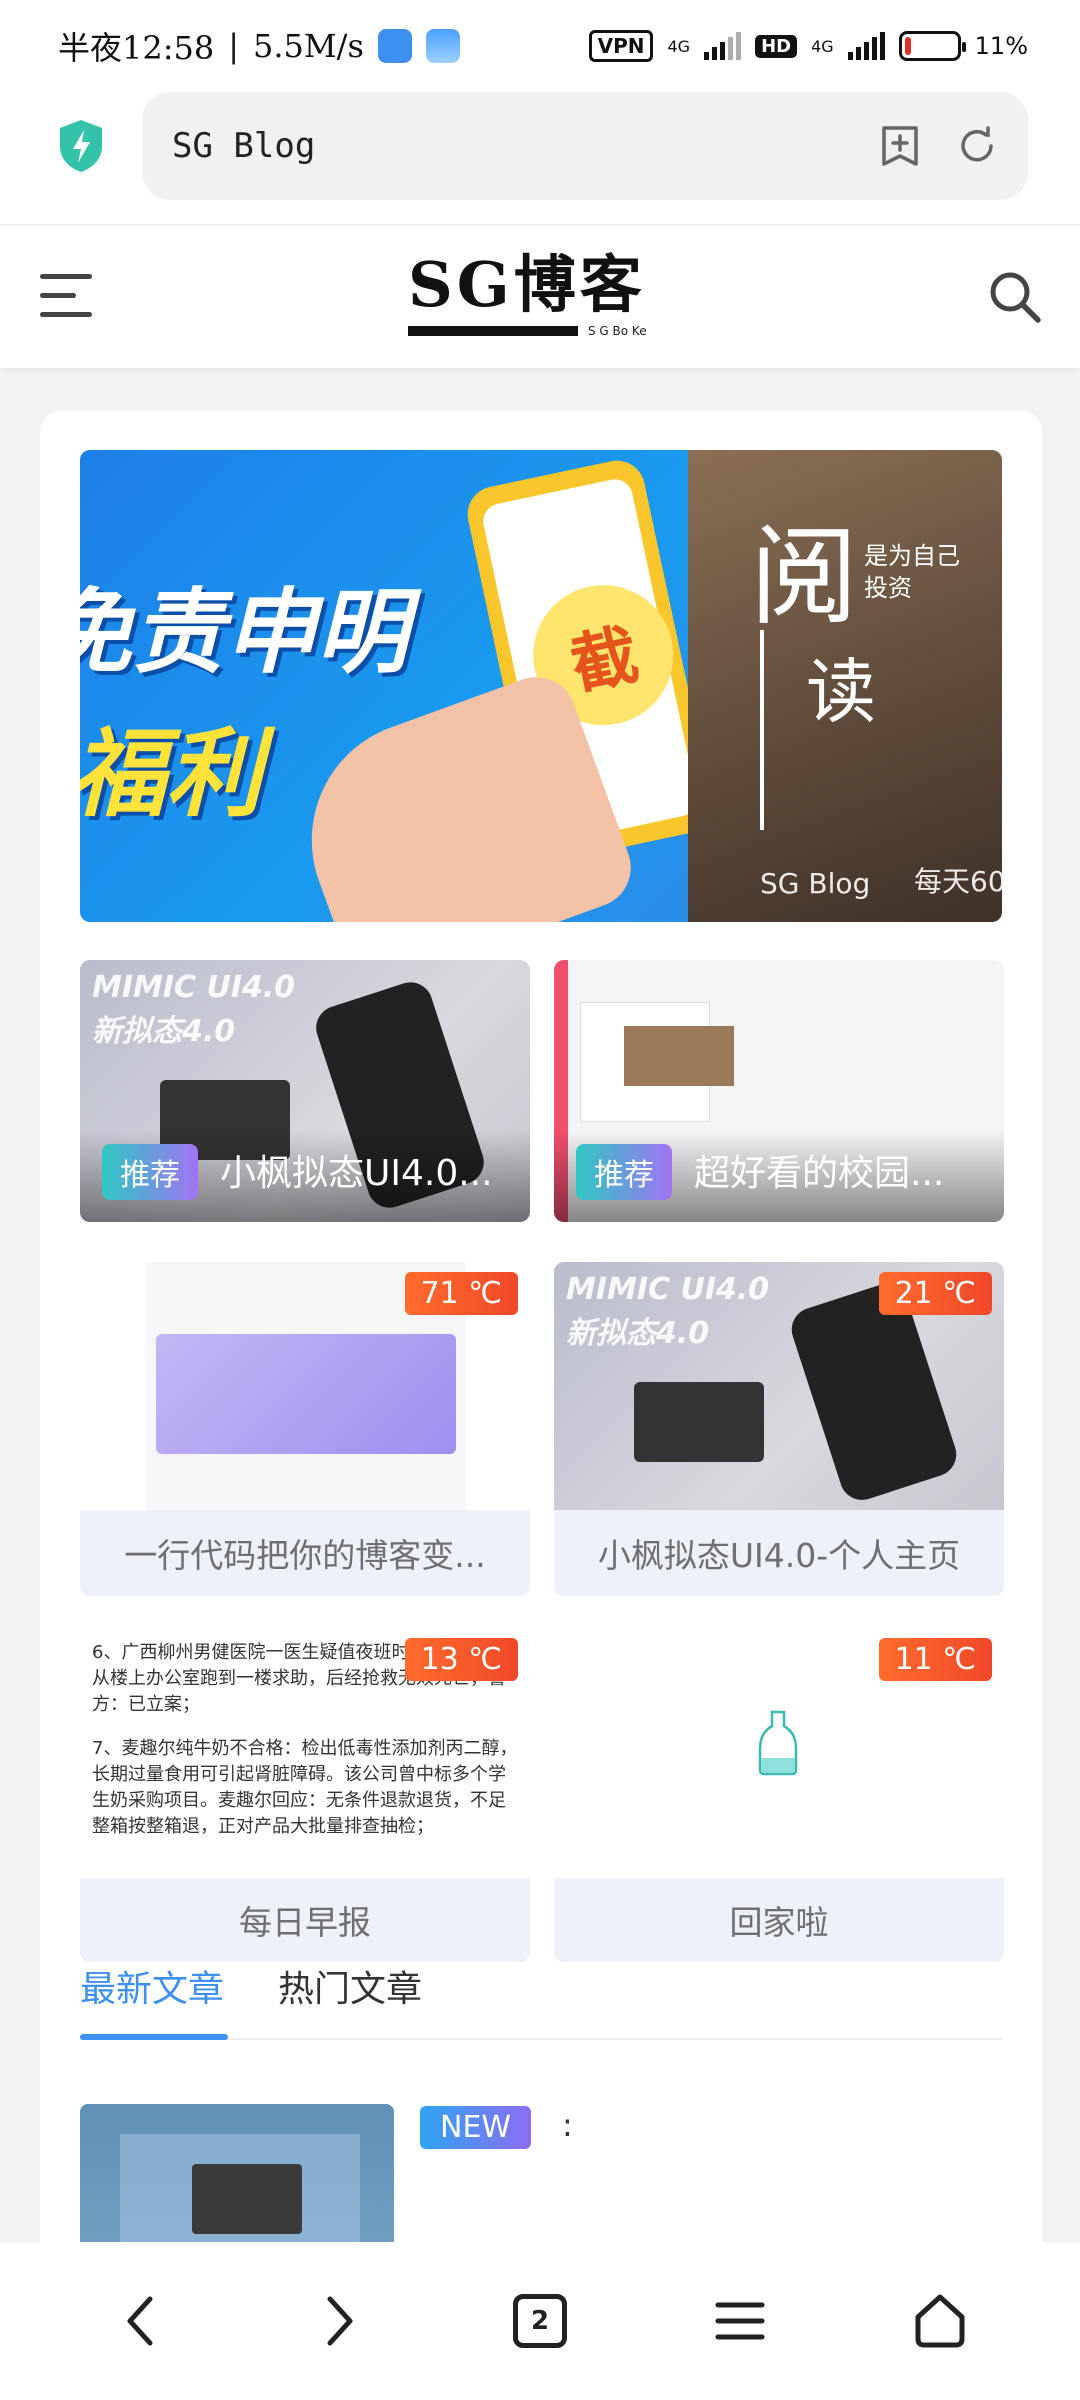 The height and width of the screenshot is (2400, 1080). I want to click on tabs-button: 2, so click(540, 2321).